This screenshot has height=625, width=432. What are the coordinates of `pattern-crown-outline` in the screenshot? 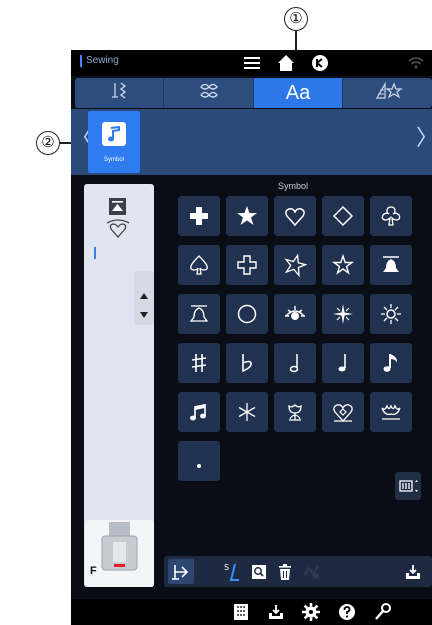 It's located at (391, 412).